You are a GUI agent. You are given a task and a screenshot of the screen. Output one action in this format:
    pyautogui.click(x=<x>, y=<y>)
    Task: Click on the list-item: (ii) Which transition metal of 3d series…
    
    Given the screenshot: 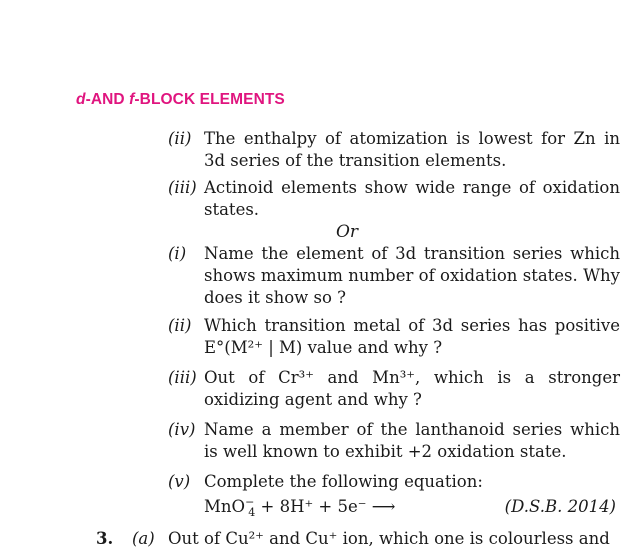 What is the action you would take?
    pyautogui.click(x=394, y=337)
    